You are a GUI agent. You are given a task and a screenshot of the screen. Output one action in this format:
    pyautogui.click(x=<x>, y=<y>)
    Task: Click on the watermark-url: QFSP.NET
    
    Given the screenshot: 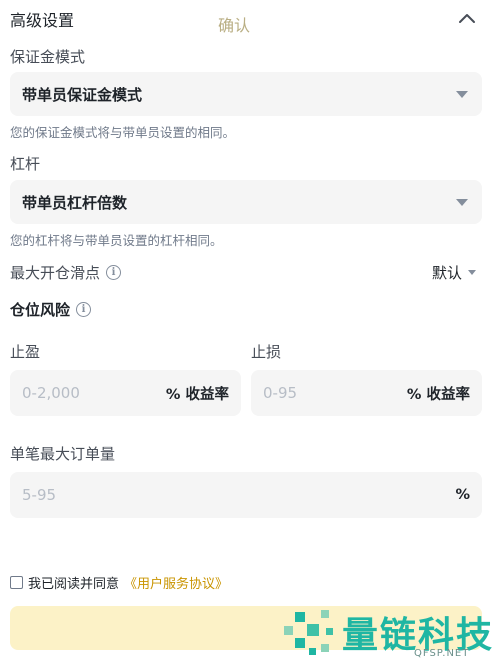 What is the action you would take?
    pyautogui.click(x=442, y=653)
    